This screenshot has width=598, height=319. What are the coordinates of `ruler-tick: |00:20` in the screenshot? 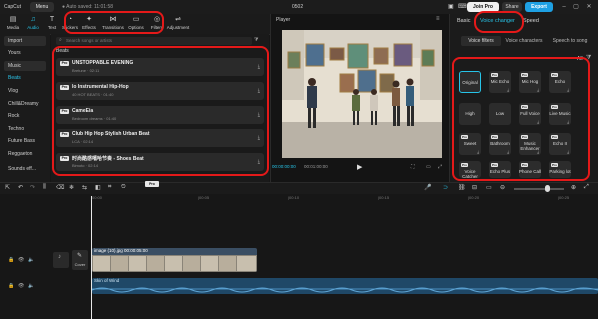 It's located at (474, 197).